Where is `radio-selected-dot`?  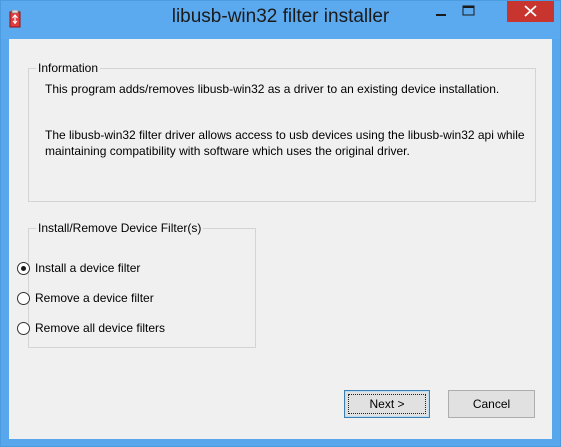 radio-selected-dot is located at coordinates (23, 268).